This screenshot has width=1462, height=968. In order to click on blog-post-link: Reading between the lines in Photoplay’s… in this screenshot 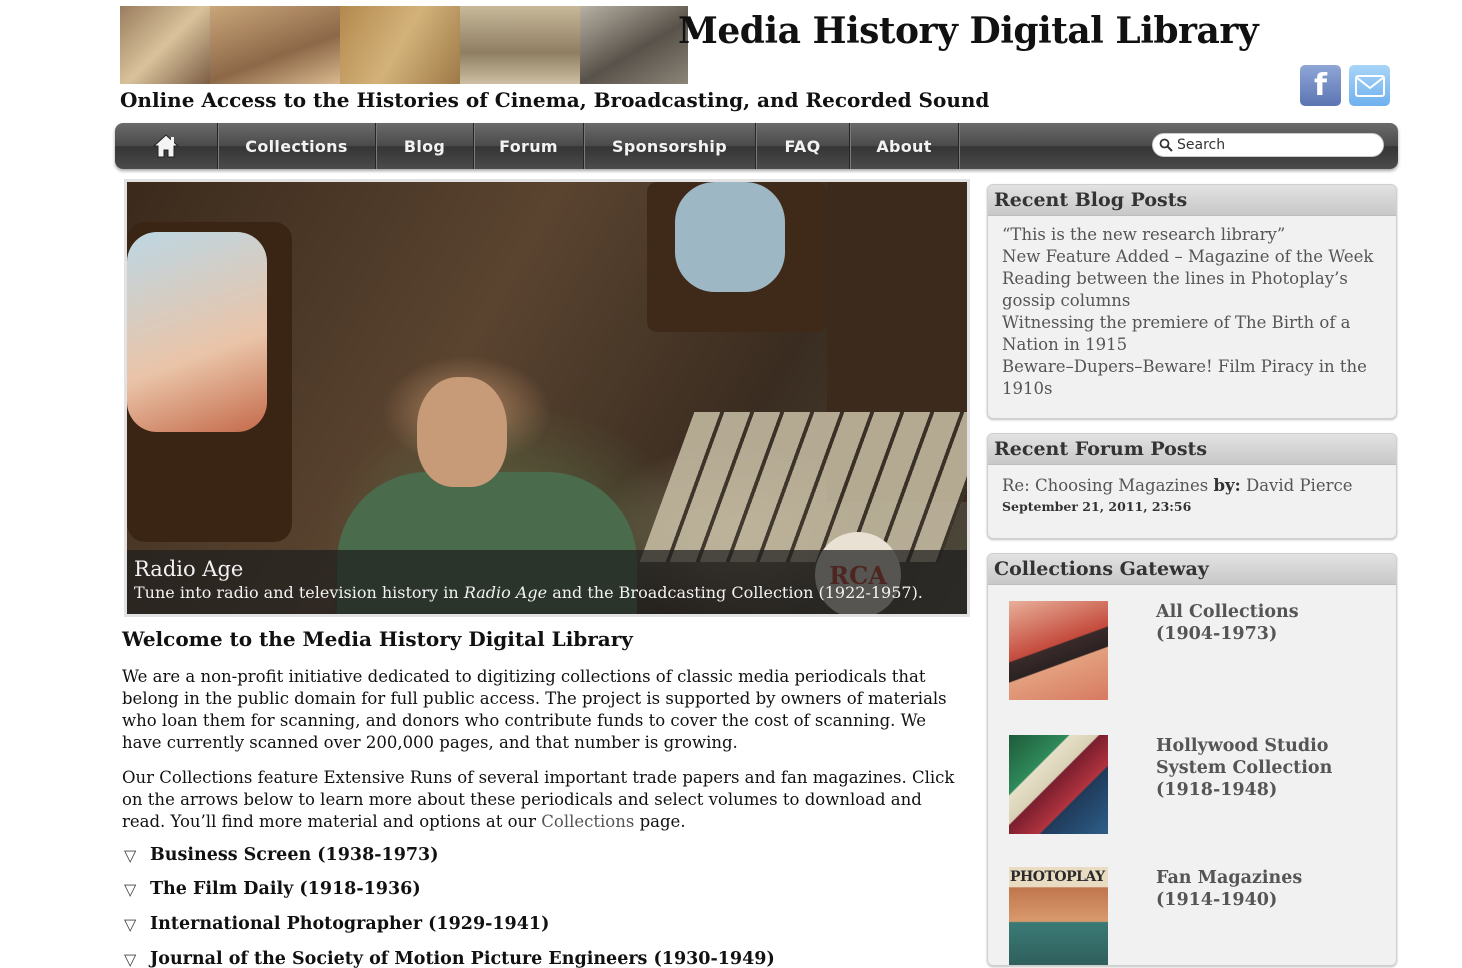, I will do `click(1192, 290)`.